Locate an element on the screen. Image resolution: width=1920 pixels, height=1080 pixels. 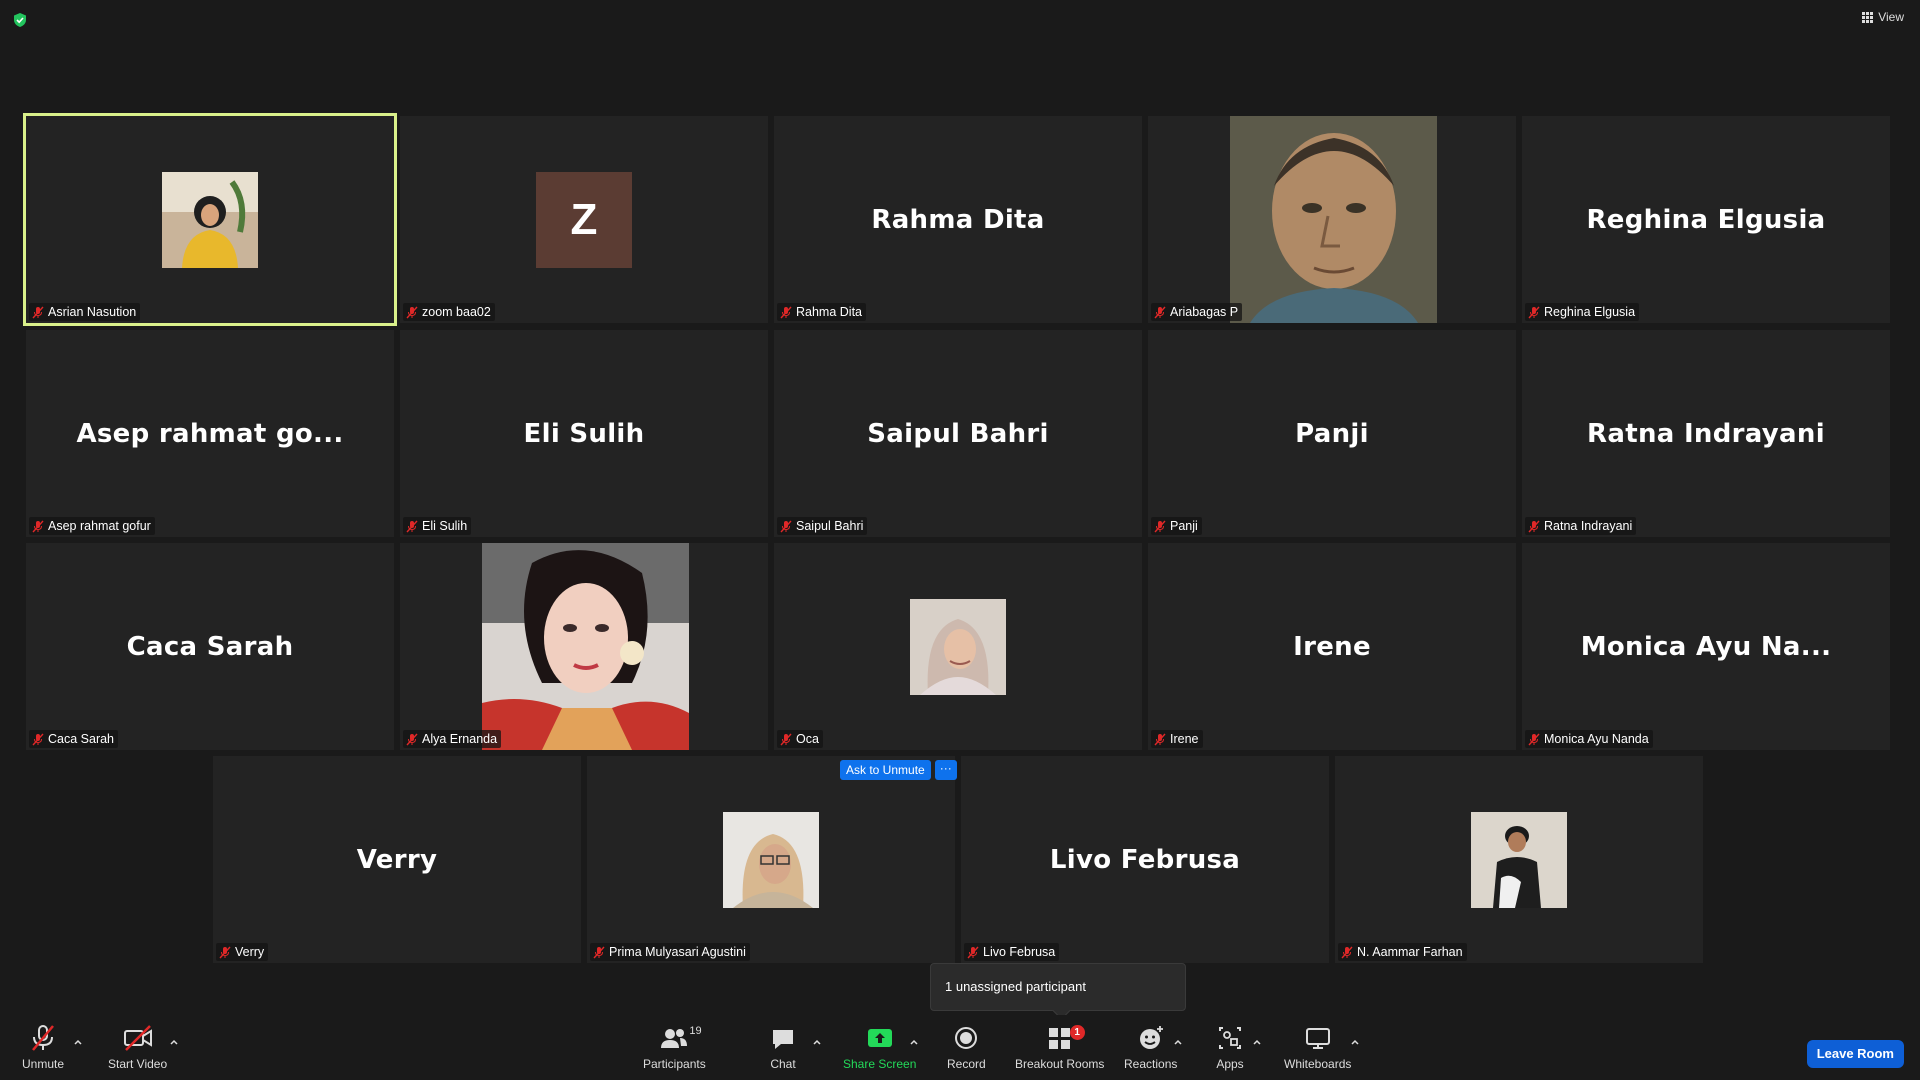
video-tile-n-aammar-farhan: N. Aammar Farhan is located at coordinates (1519, 859).